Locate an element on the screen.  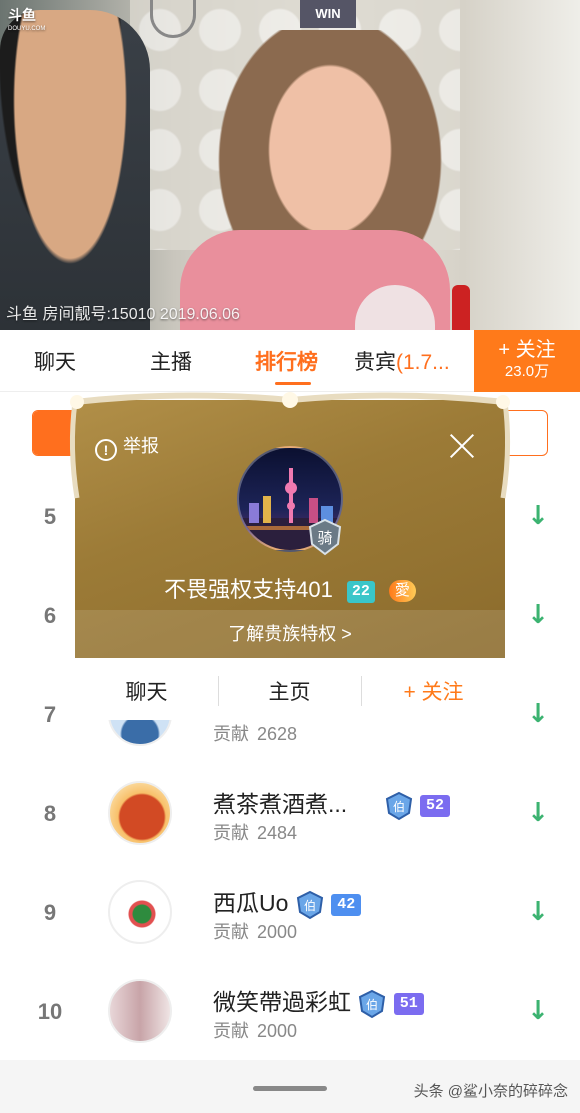
noble-privilege-link: 了解贵族特权 > is located at coordinates (290, 634).